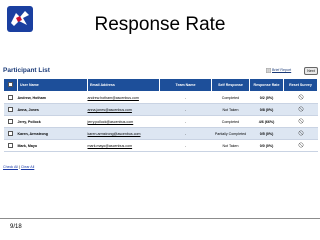 Image resolution: width=320 pixels, height=240 pixels. What do you see at coordinates (160, 218) in the screenshot?
I see `footer-divider` at bounding box center [160, 218].